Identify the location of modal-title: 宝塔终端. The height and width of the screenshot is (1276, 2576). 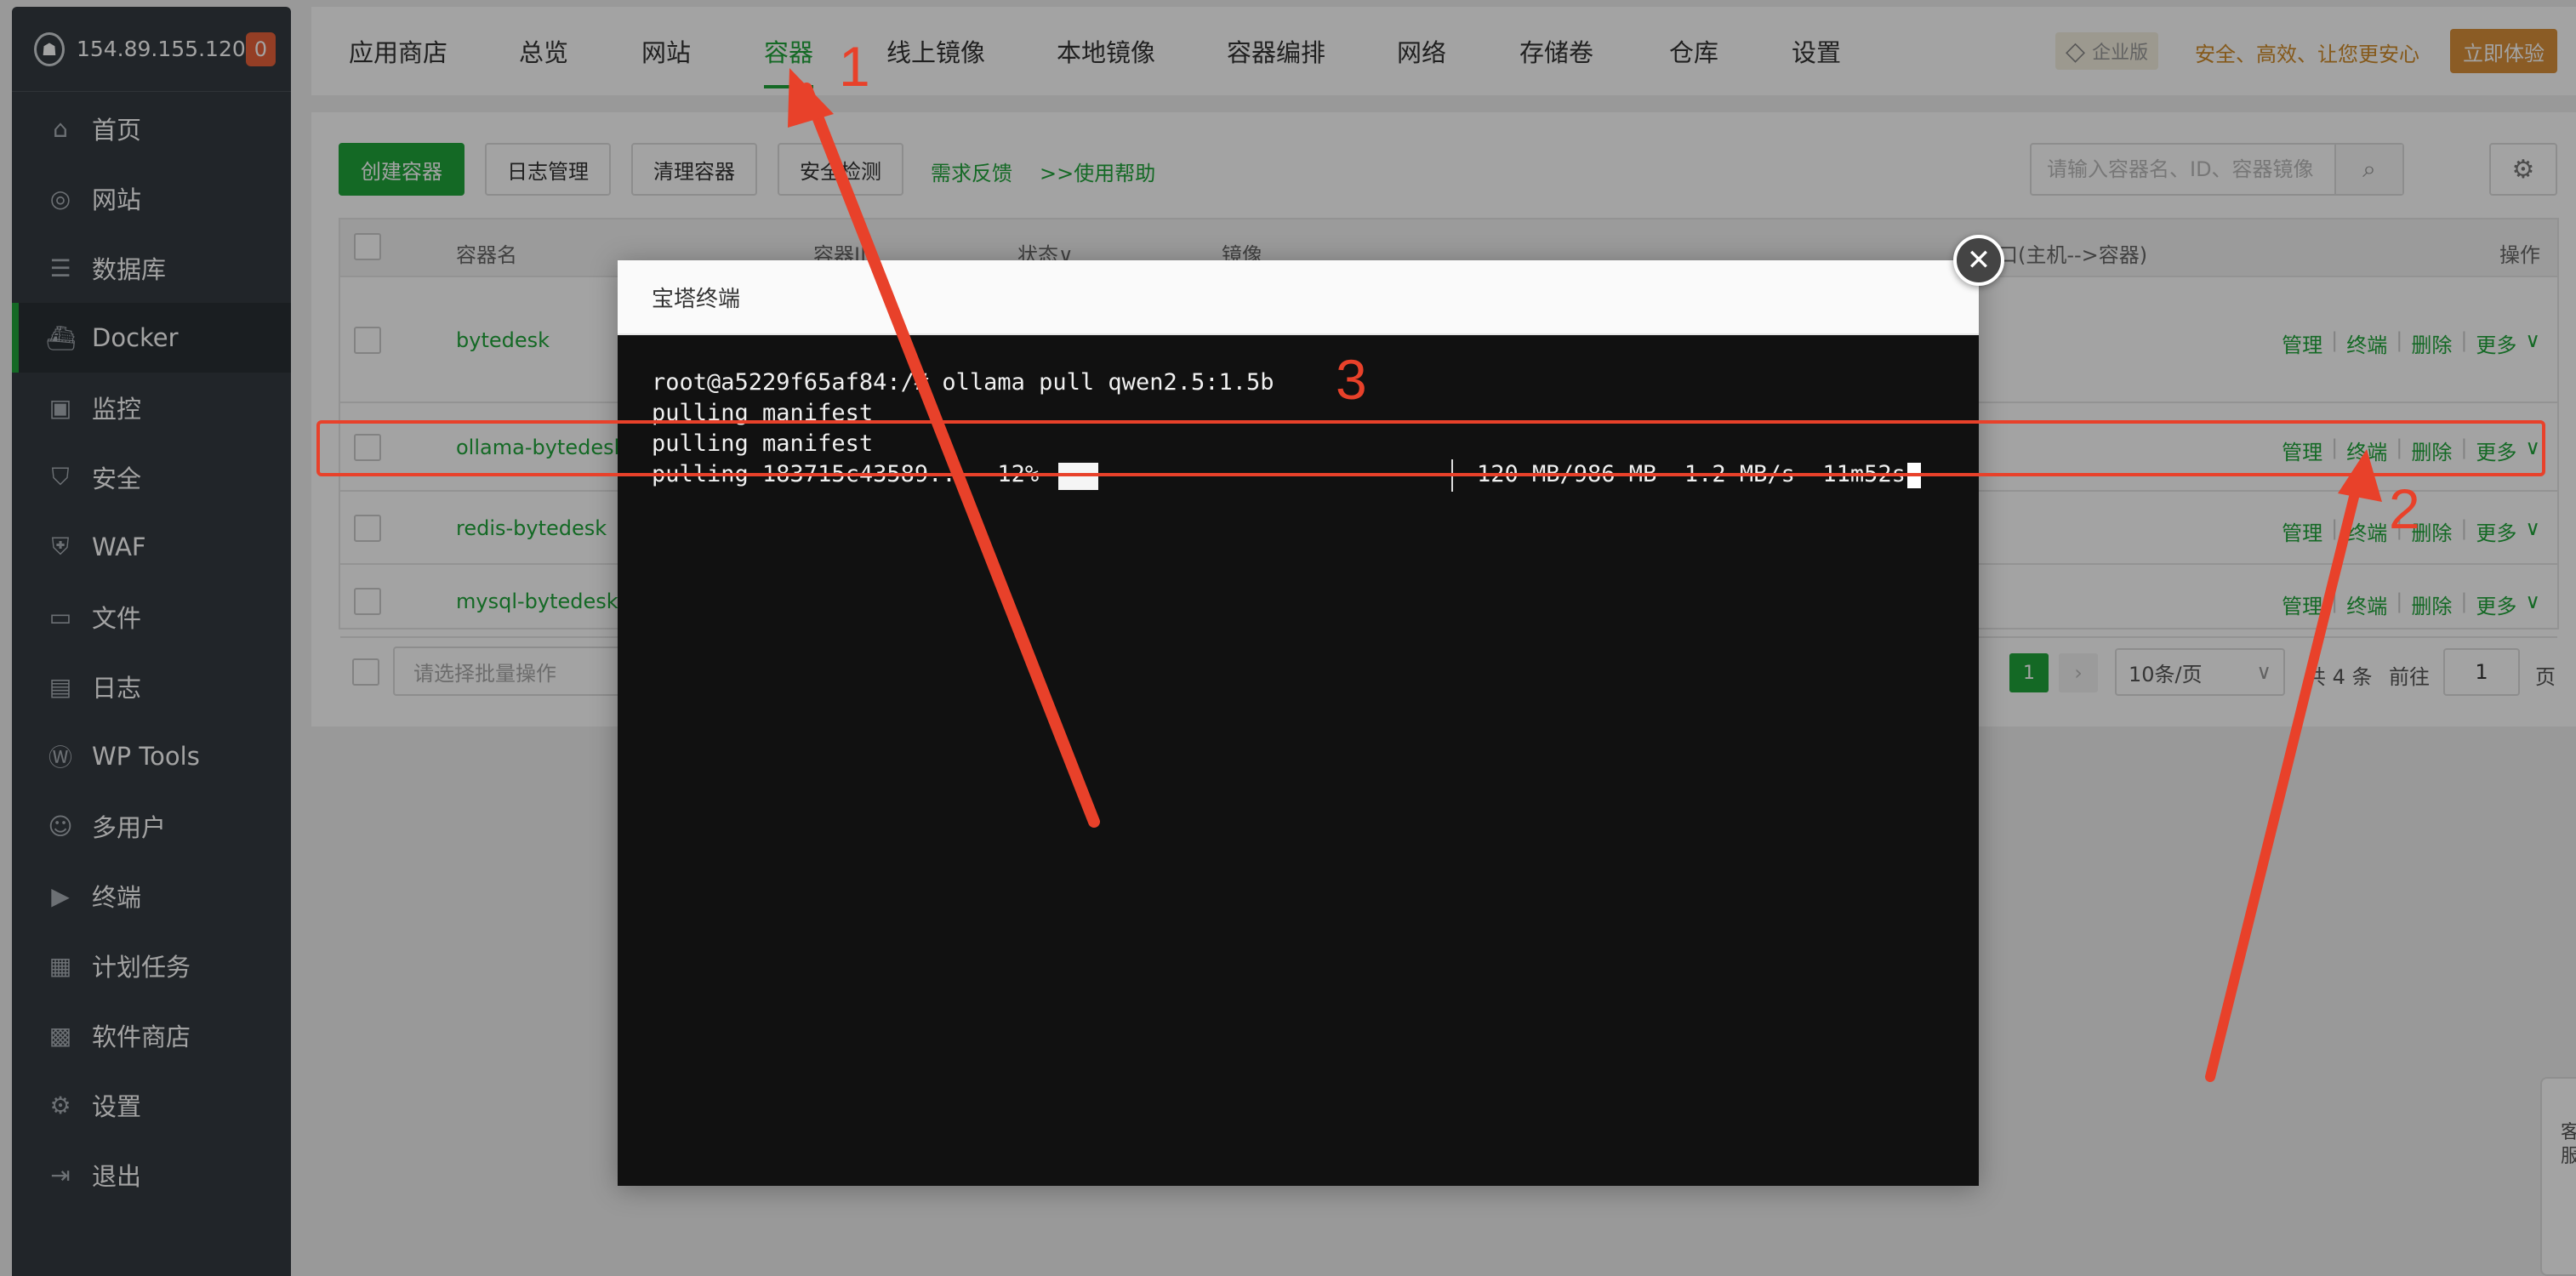
(1299, 298).